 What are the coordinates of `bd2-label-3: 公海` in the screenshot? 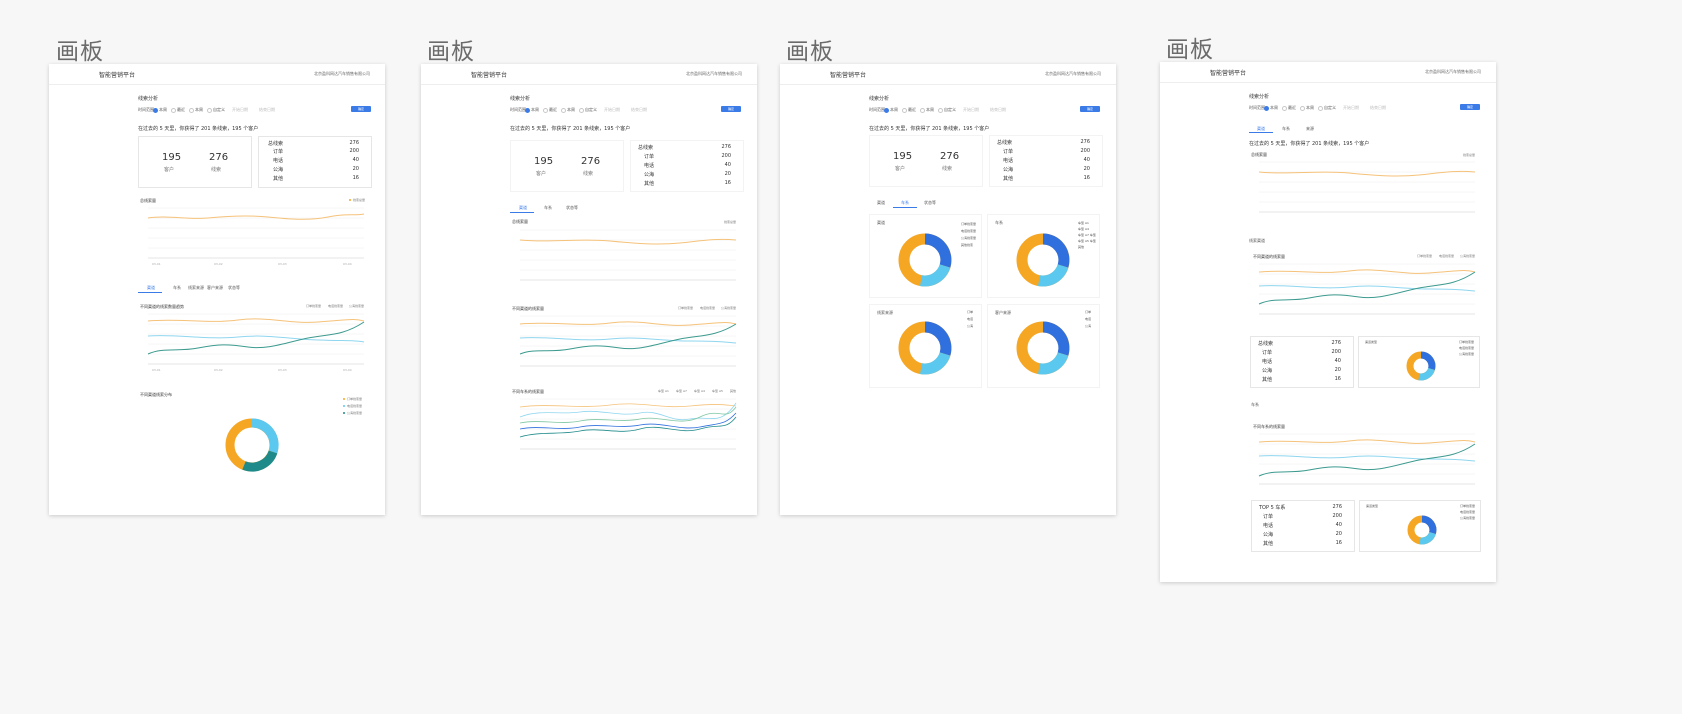 It's located at (649, 175).